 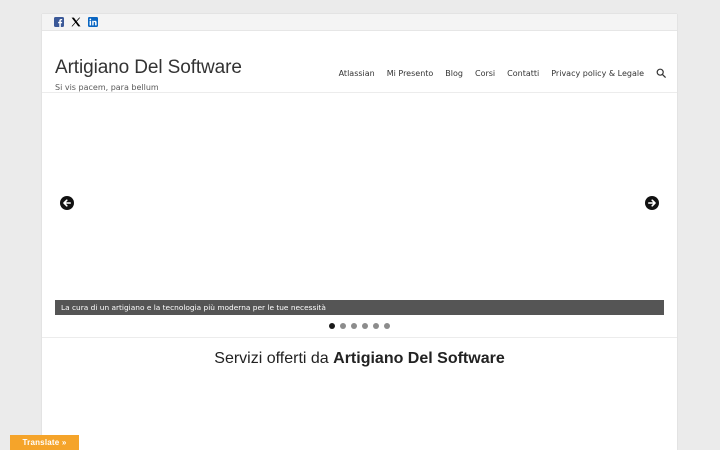 What do you see at coordinates (485, 73) in the screenshot?
I see `nav-item-corsi: Corsi` at bounding box center [485, 73].